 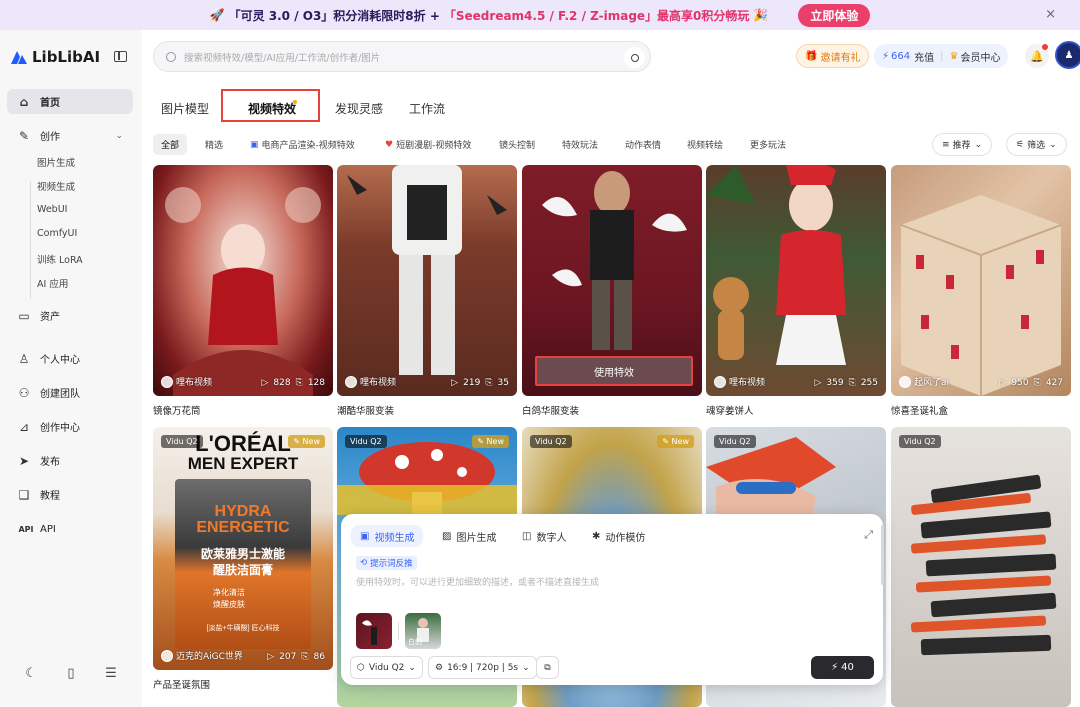 What do you see at coordinates (55, 57) in the screenshot?
I see `logo: LibLibAI` at bounding box center [55, 57].